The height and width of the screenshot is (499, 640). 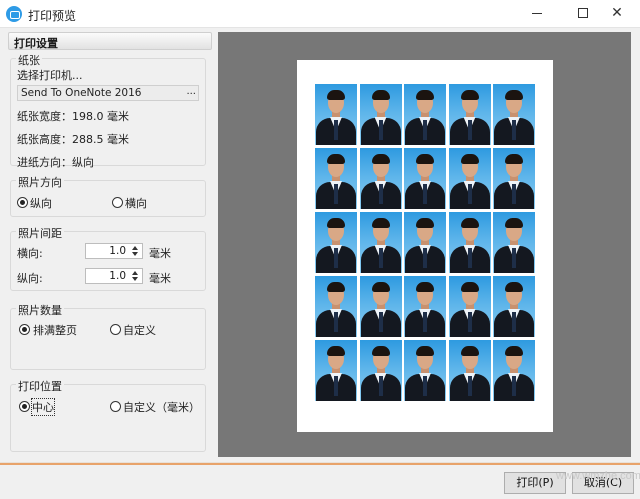 What do you see at coordinates (40, 310) in the screenshot?
I see `quantity-legend: 照片数量` at bounding box center [40, 310].